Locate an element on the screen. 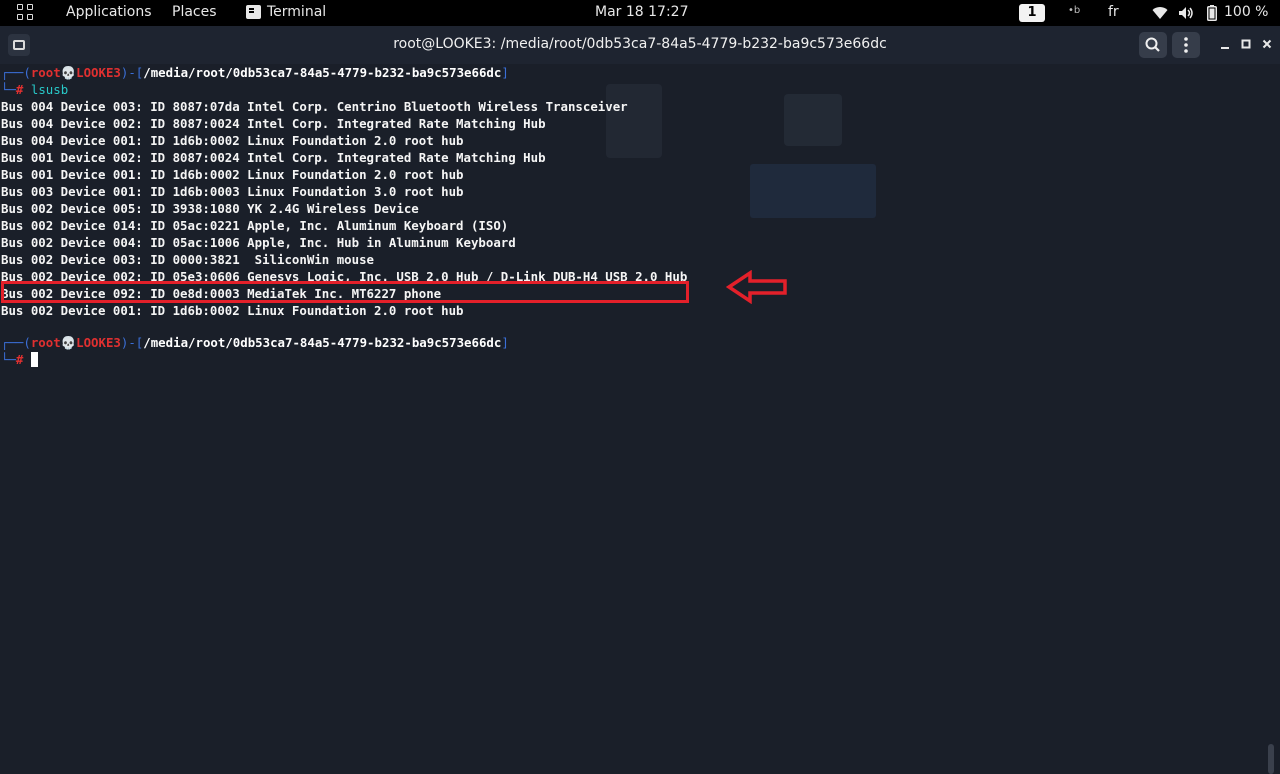  kebab-menu-icon is located at coordinates (1186, 45).